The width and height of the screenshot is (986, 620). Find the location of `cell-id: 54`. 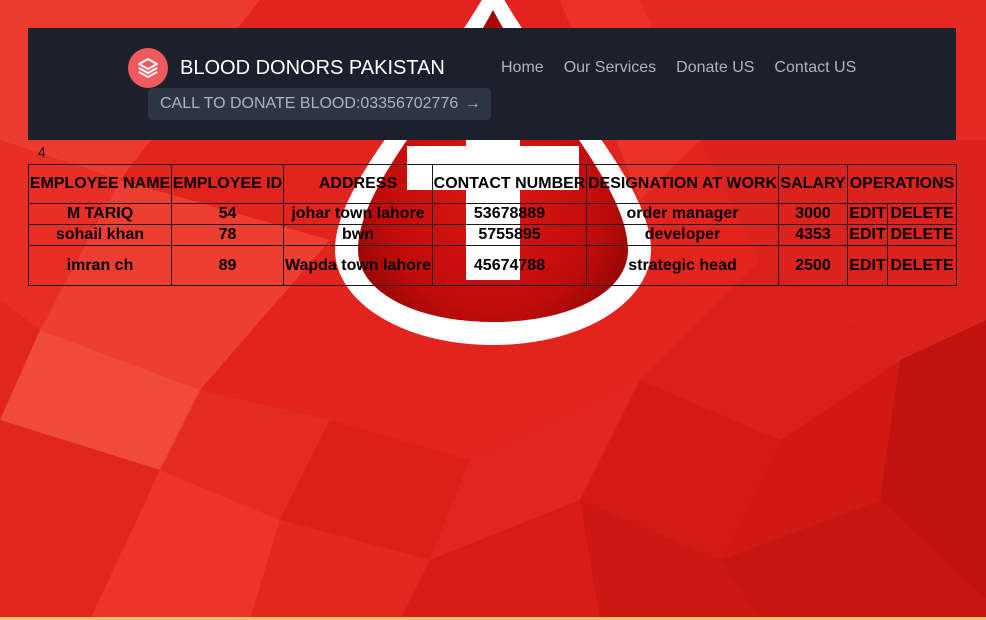

cell-id: 54 is located at coordinates (227, 214).